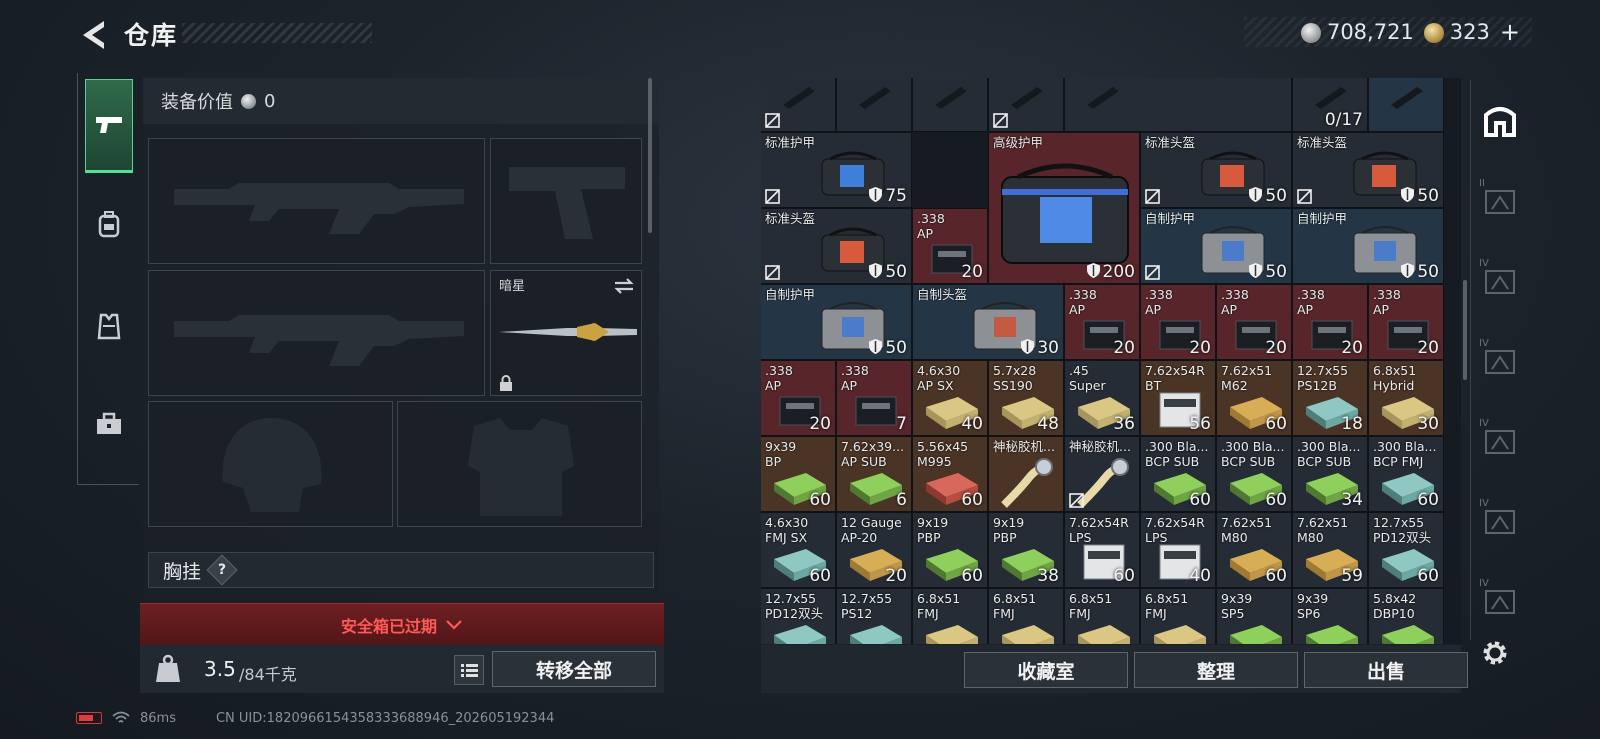  What do you see at coordinates (1330, 398) in the screenshot?
I see `inventory-item: 12.7x55 PS12B 18` at bounding box center [1330, 398].